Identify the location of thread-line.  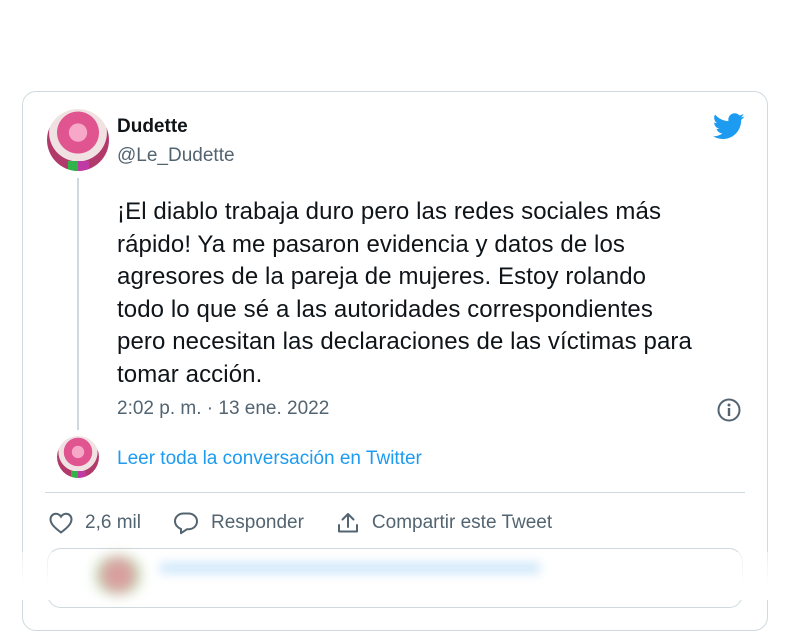
(78, 304).